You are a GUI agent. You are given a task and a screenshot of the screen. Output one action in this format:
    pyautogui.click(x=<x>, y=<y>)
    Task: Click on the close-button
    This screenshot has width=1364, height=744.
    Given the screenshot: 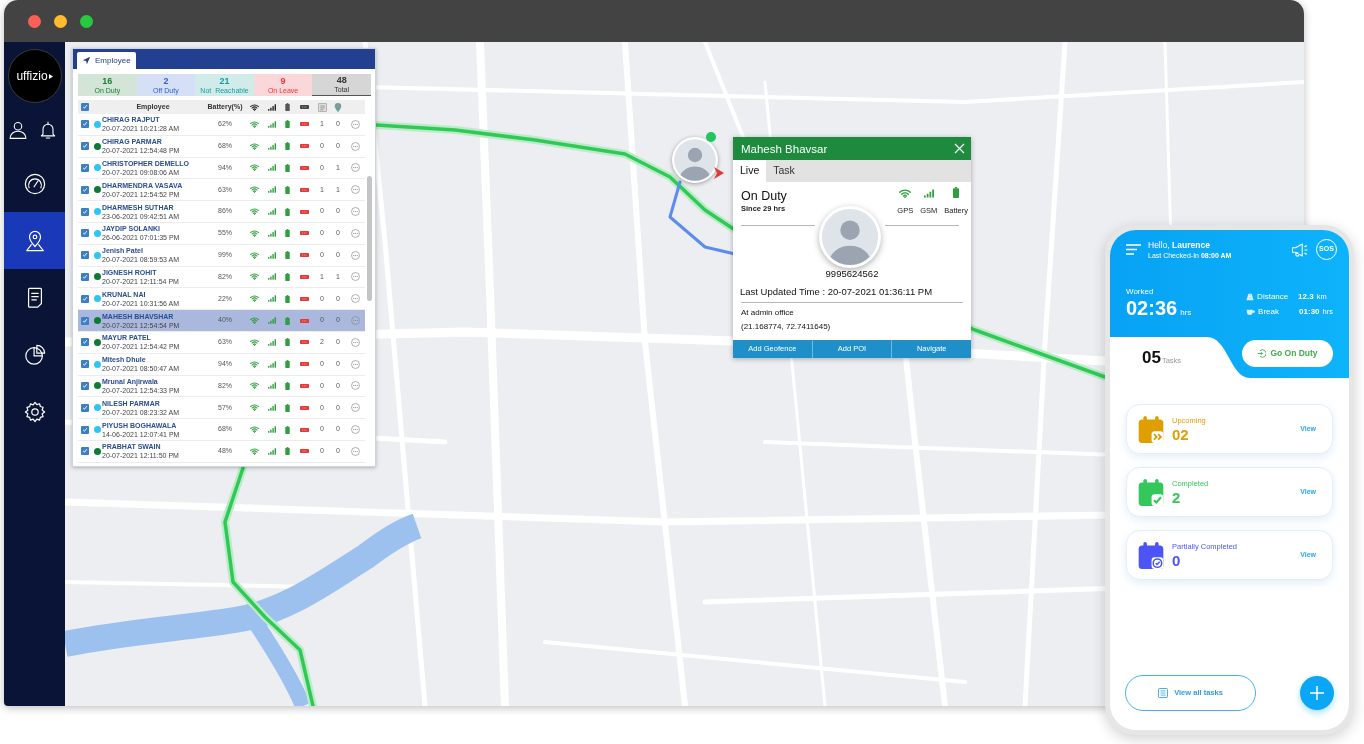 What is the action you would take?
    pyautogui.click(x=959, y=148)
    